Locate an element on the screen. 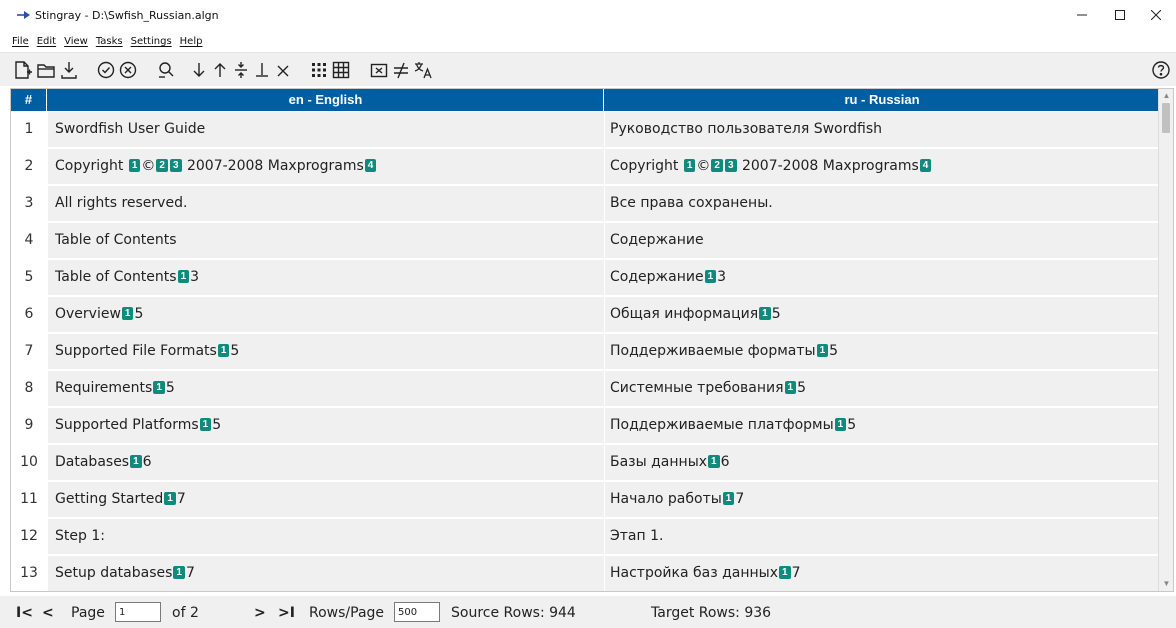 This screenshot has height=628, width=1176. menu-help: Help is located at coordinates (191, 42).